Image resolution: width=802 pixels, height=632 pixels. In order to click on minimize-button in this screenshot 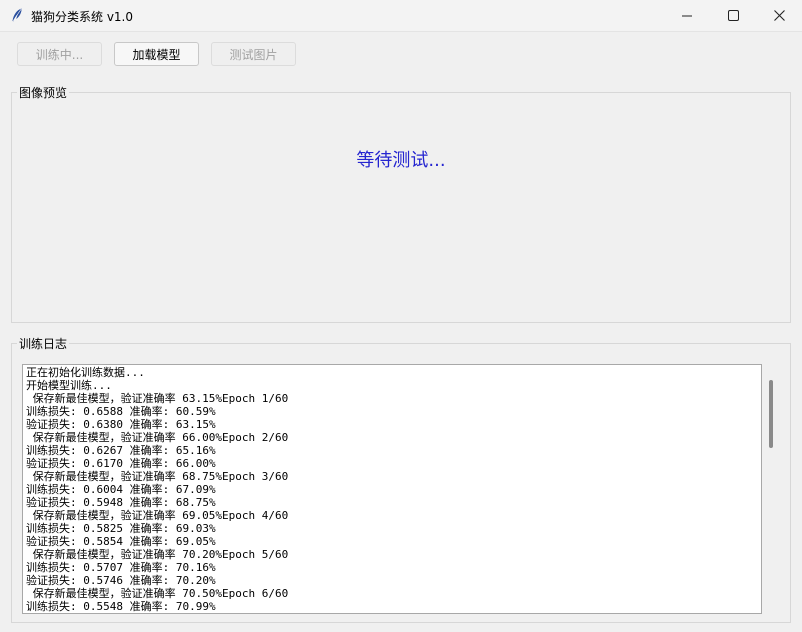, I will do `click(687, 15)`.